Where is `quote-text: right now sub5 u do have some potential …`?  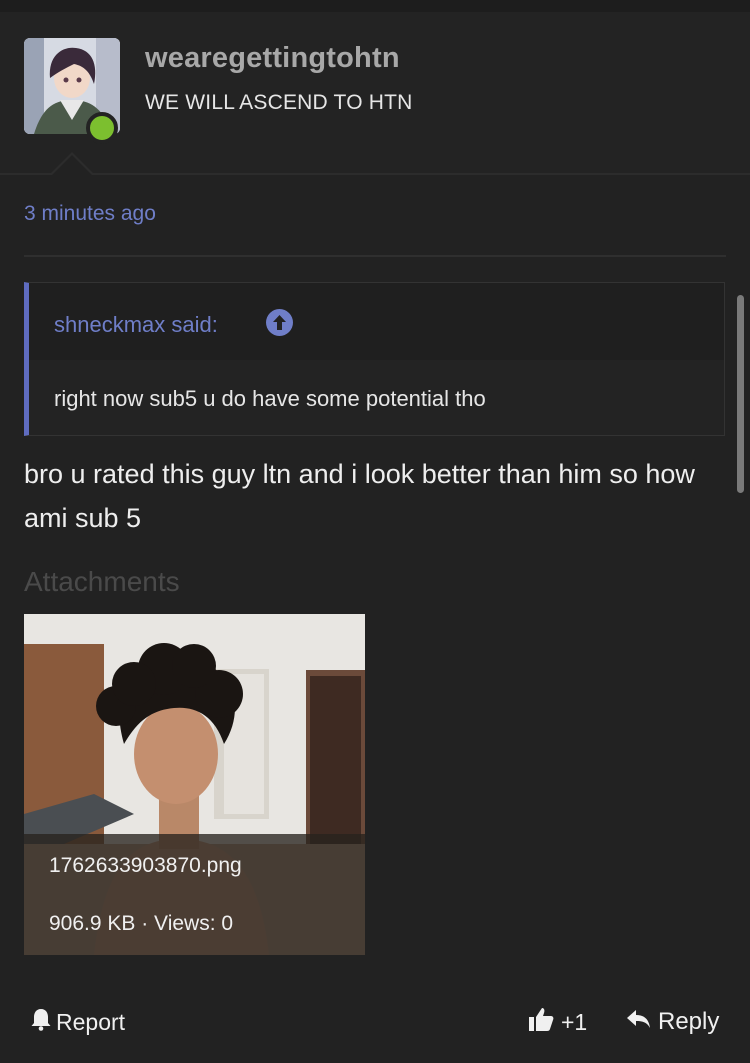
quote-text: right now sub5 u do have some potential … is located at coordinates (270, 398).